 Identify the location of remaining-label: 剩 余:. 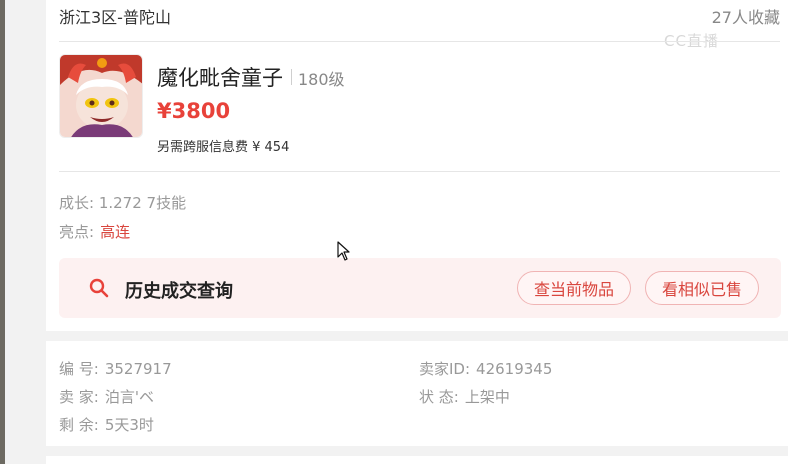
(79, 425).